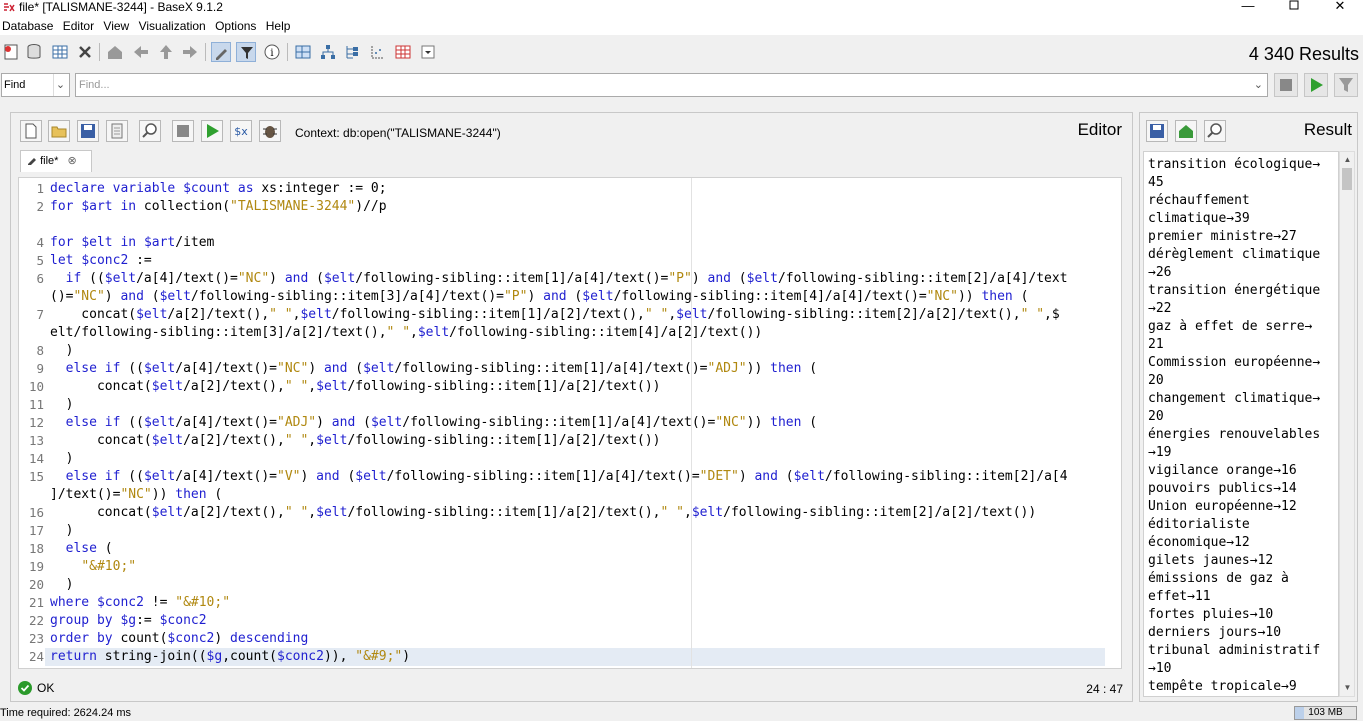  I want to click on save-result-button, so click(1157, 131).